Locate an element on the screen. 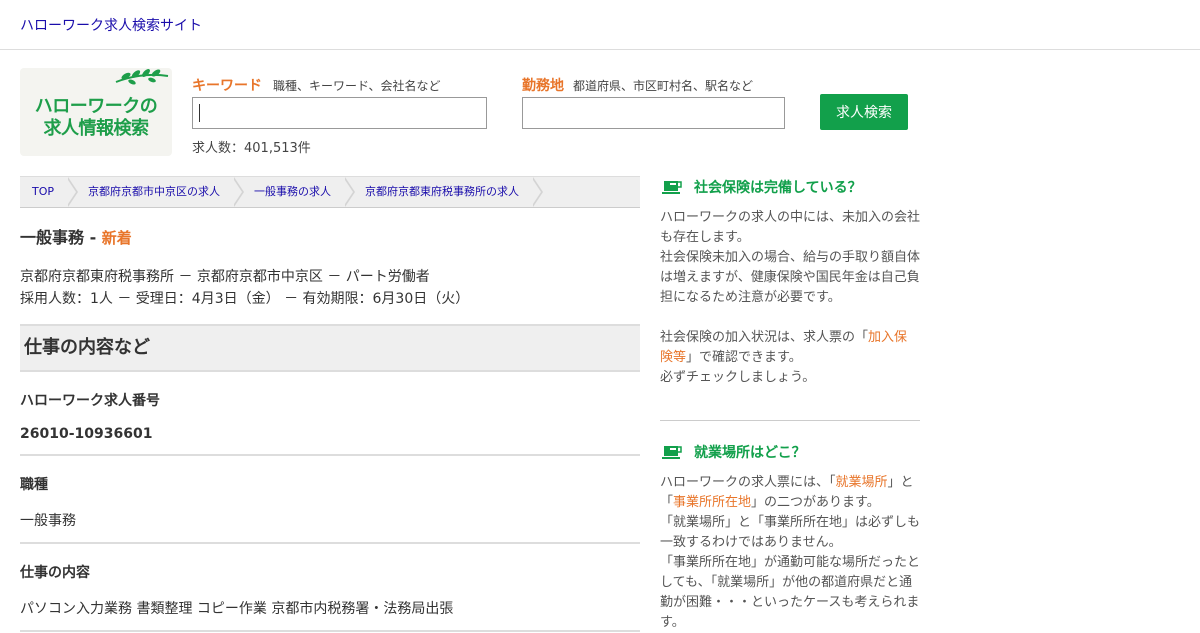 The image size is (1200, 633). job-meta-line2: 採用人数：1人 － 受理日：4月3日（金） － 有効期限：6月30日（火） is located at coordinates (245, 299).